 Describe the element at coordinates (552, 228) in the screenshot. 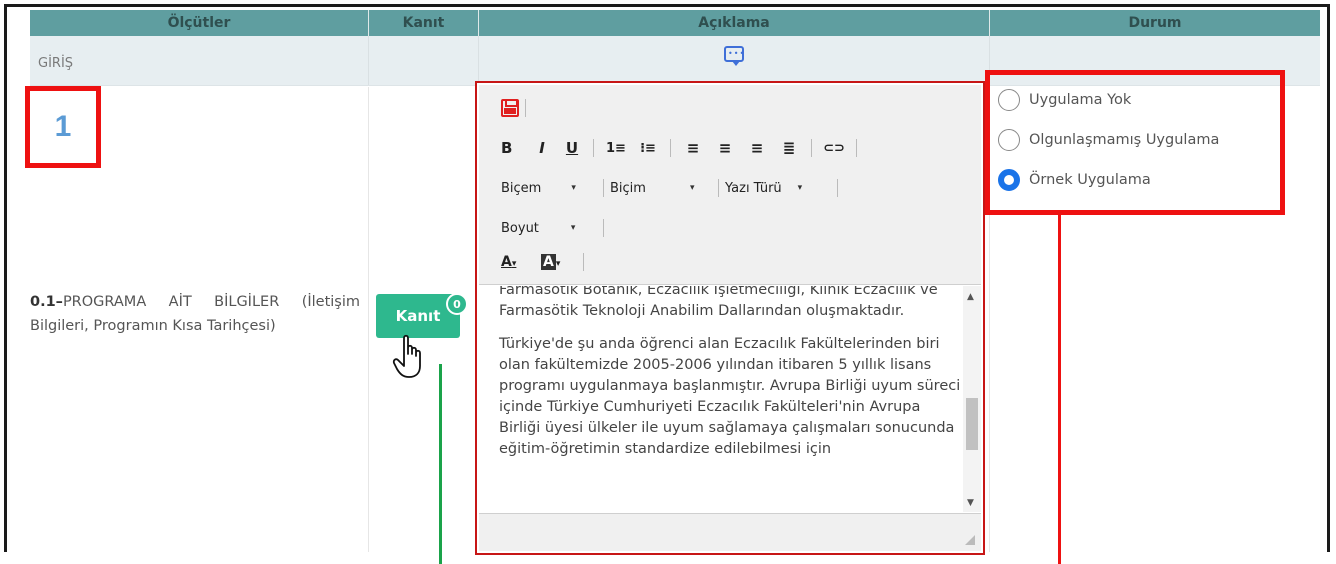

I see `size-dropdown: Boyut ▾` at that location.